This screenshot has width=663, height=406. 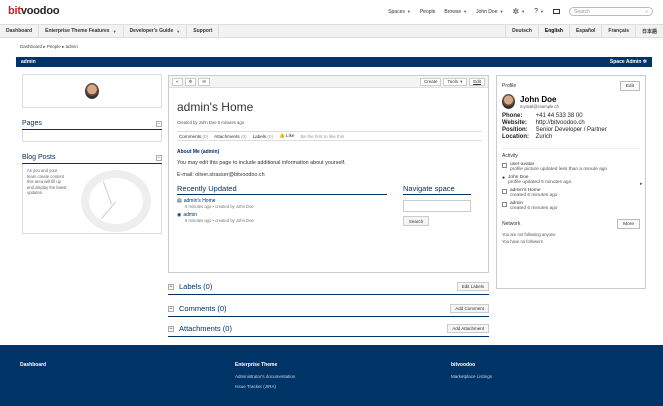 I want to click on add-comment-button: Add Comment, so click(x=469, y=308).